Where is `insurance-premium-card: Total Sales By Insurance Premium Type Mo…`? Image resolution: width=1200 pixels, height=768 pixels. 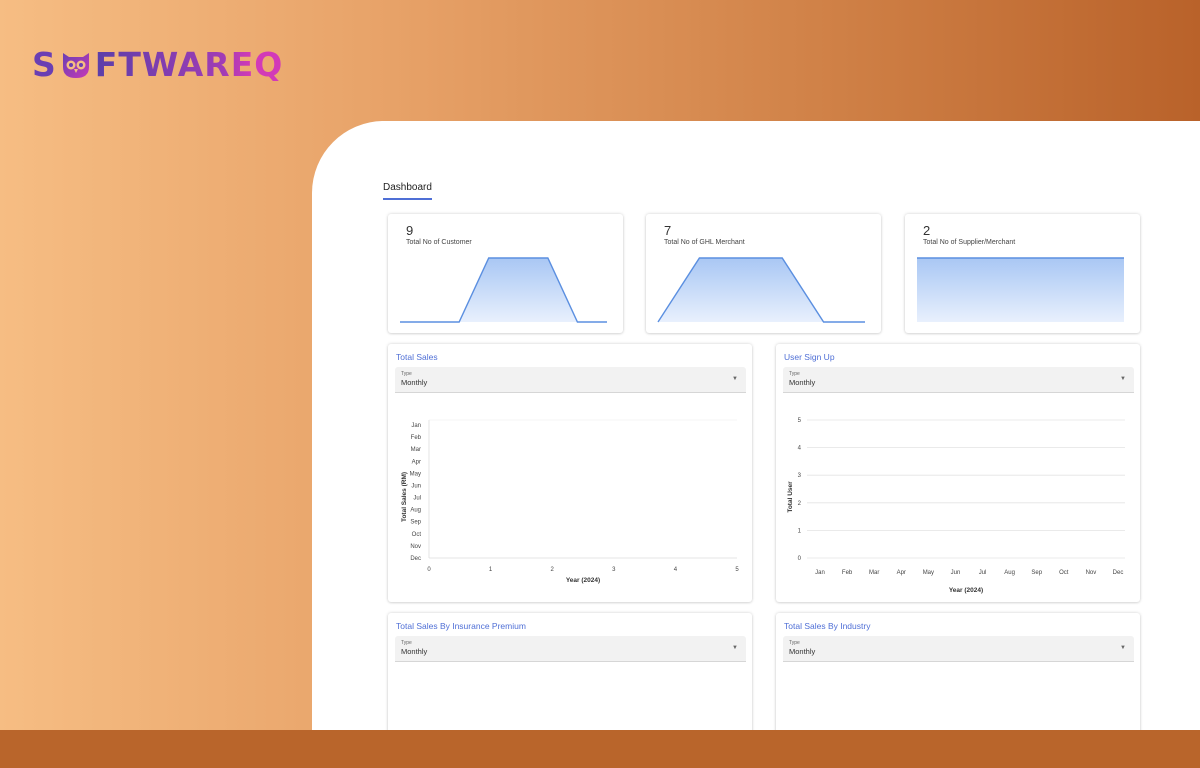
insurance-premium-card: Total Sales By Insurance Premium Type Mo… is located at coordinates (570, 671).